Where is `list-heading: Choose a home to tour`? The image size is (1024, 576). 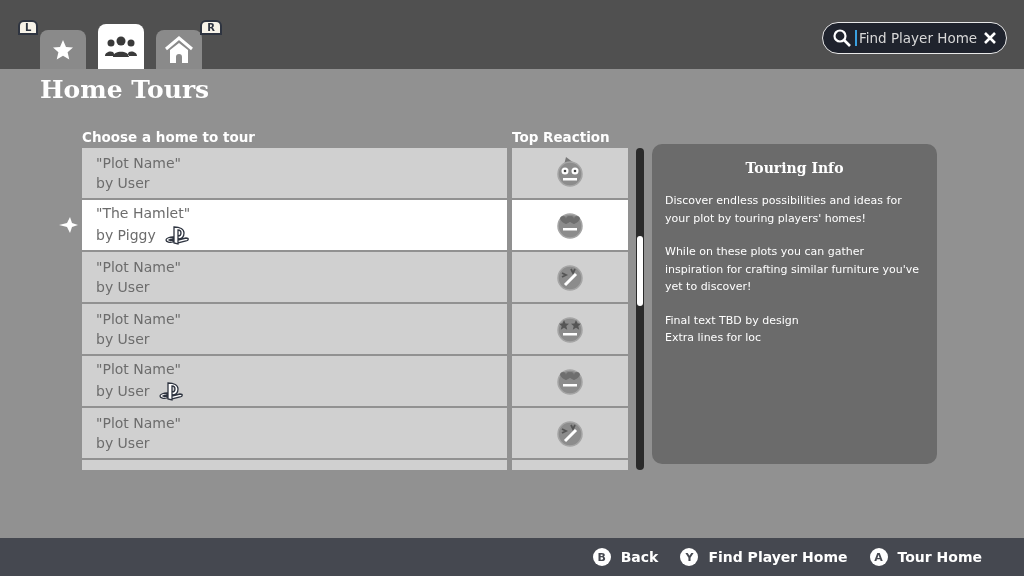 list-heading: Choose a home to tour is located at coordinates (169, 137).